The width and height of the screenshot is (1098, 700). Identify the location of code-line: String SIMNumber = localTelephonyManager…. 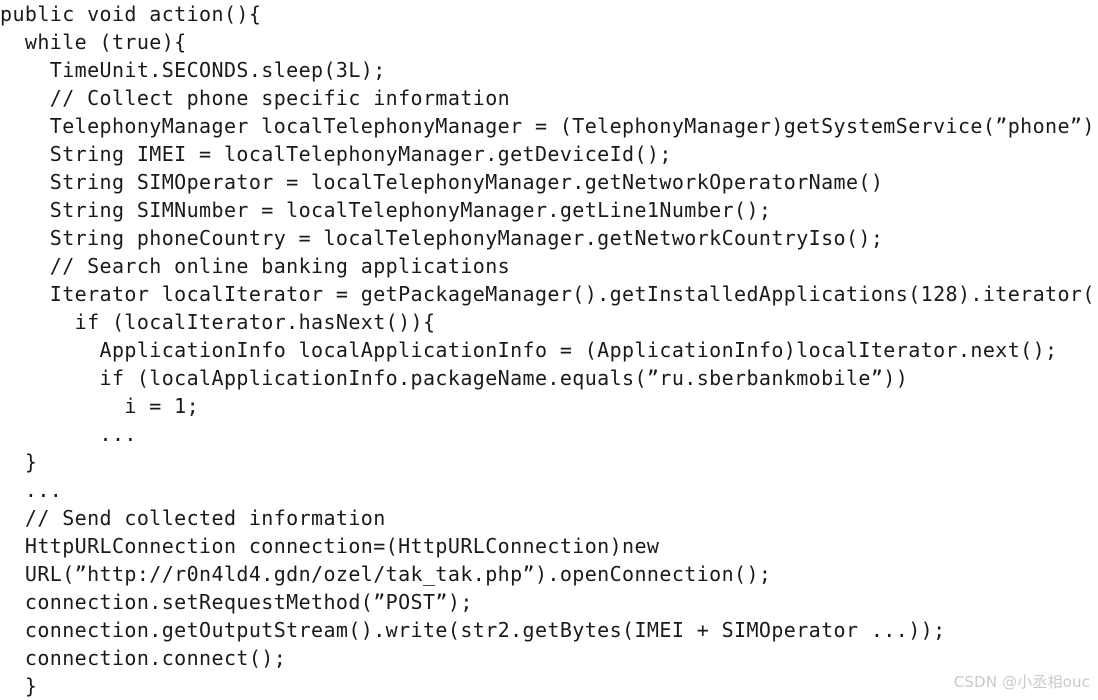
(549, 210).